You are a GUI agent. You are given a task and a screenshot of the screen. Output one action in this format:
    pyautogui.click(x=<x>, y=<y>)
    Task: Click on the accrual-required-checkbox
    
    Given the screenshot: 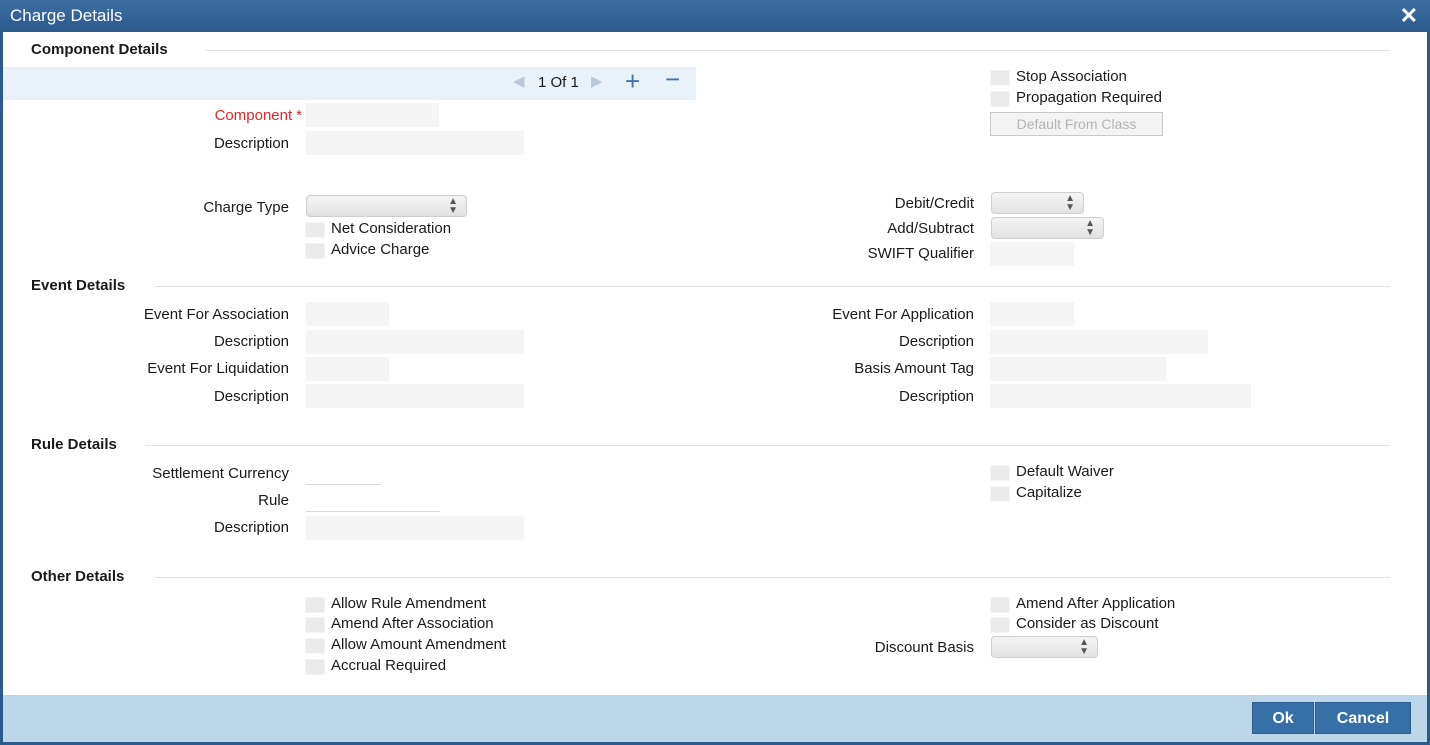 What is the action you would take?
    pyautogui.click(x=315, y=667)
    